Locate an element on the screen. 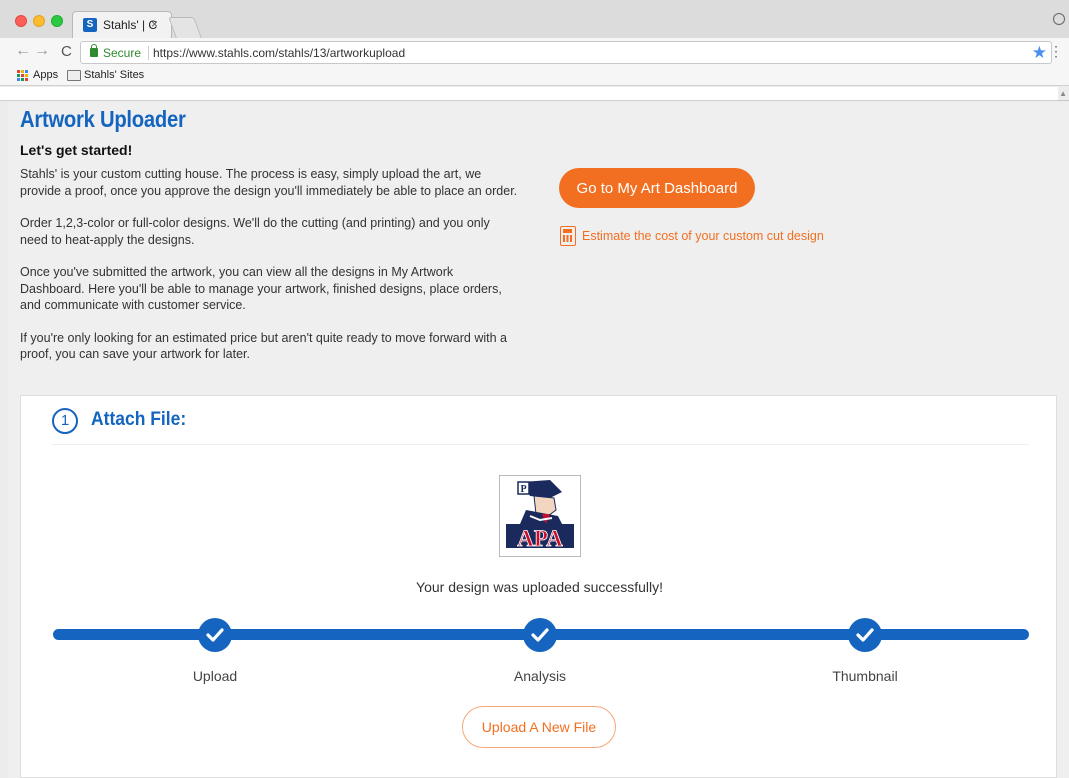  close-window-button is located at coordinates (21, 21).